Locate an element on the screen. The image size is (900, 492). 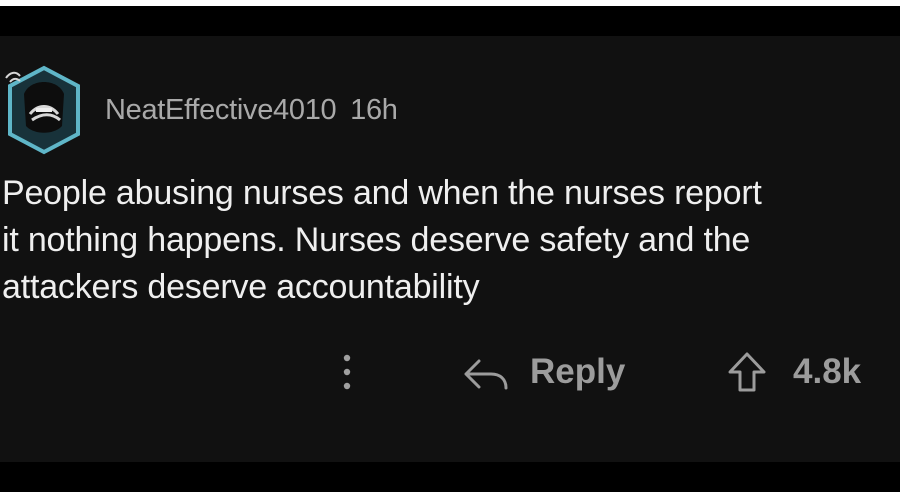
comment-meta: NeatEffective4010 16h is located at coordinates (251, 110).